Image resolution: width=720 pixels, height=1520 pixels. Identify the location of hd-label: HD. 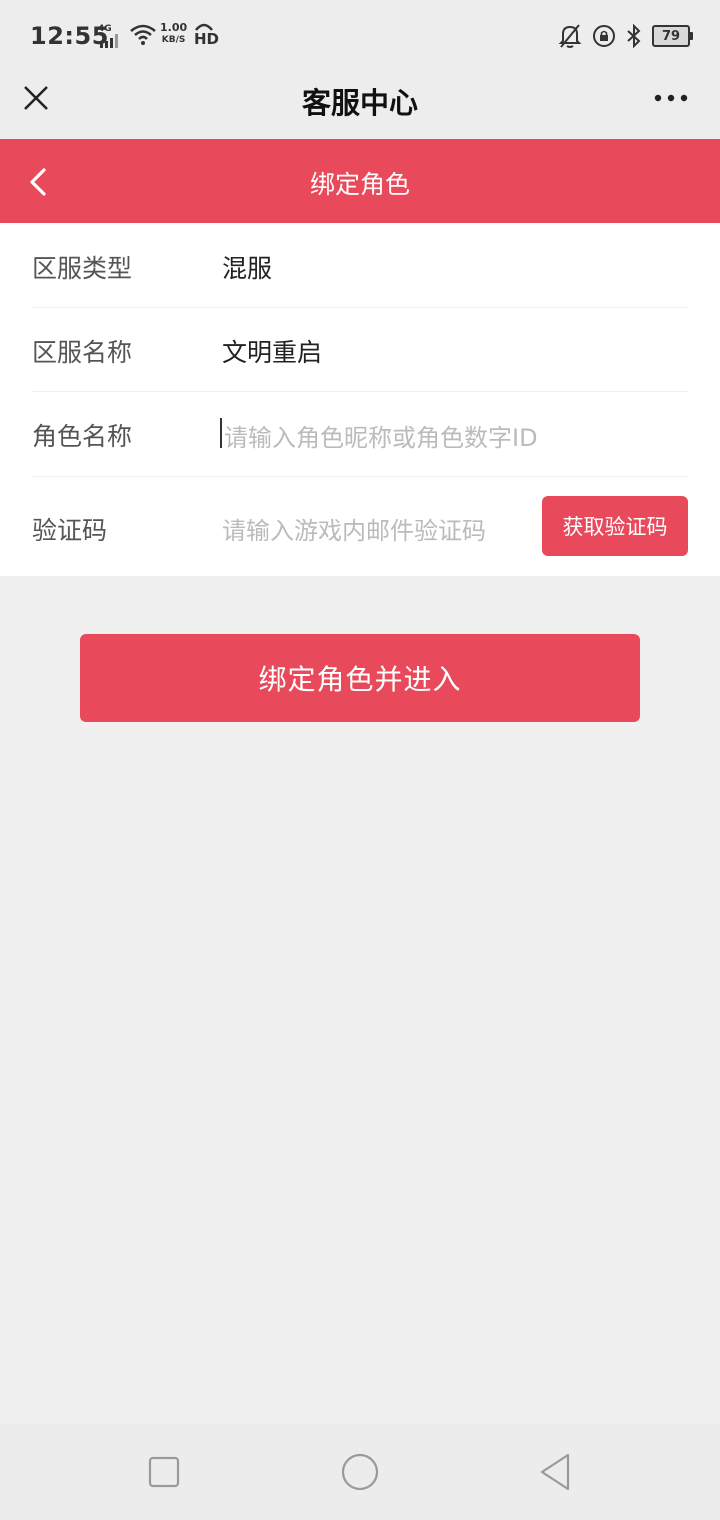
(207, 39).